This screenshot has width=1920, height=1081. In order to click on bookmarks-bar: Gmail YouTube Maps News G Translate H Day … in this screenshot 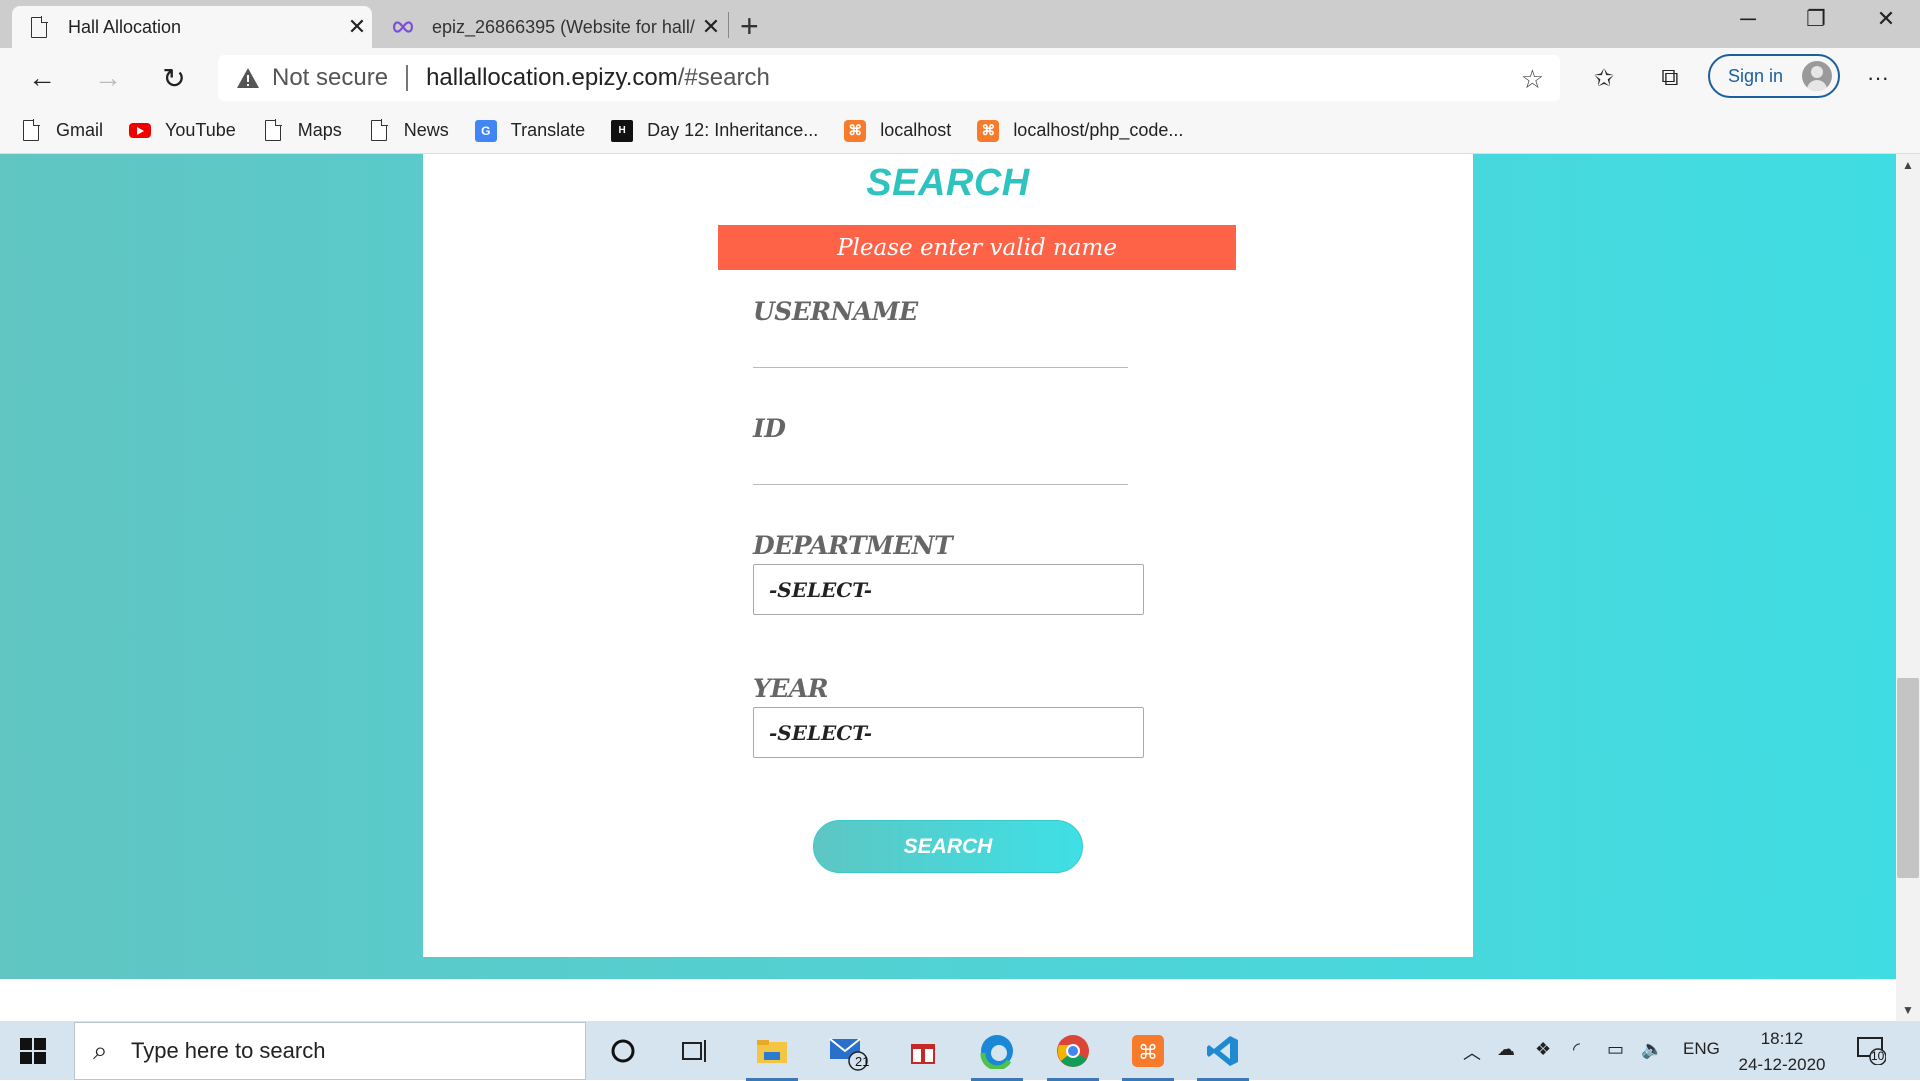, I will do `click(960, 131)`.